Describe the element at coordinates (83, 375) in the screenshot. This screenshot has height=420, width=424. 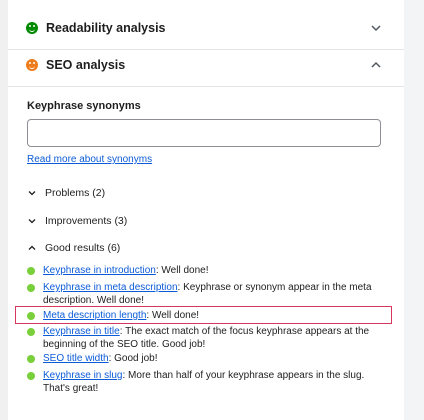
I see `result-link: Keyphrase in slug` at that location.